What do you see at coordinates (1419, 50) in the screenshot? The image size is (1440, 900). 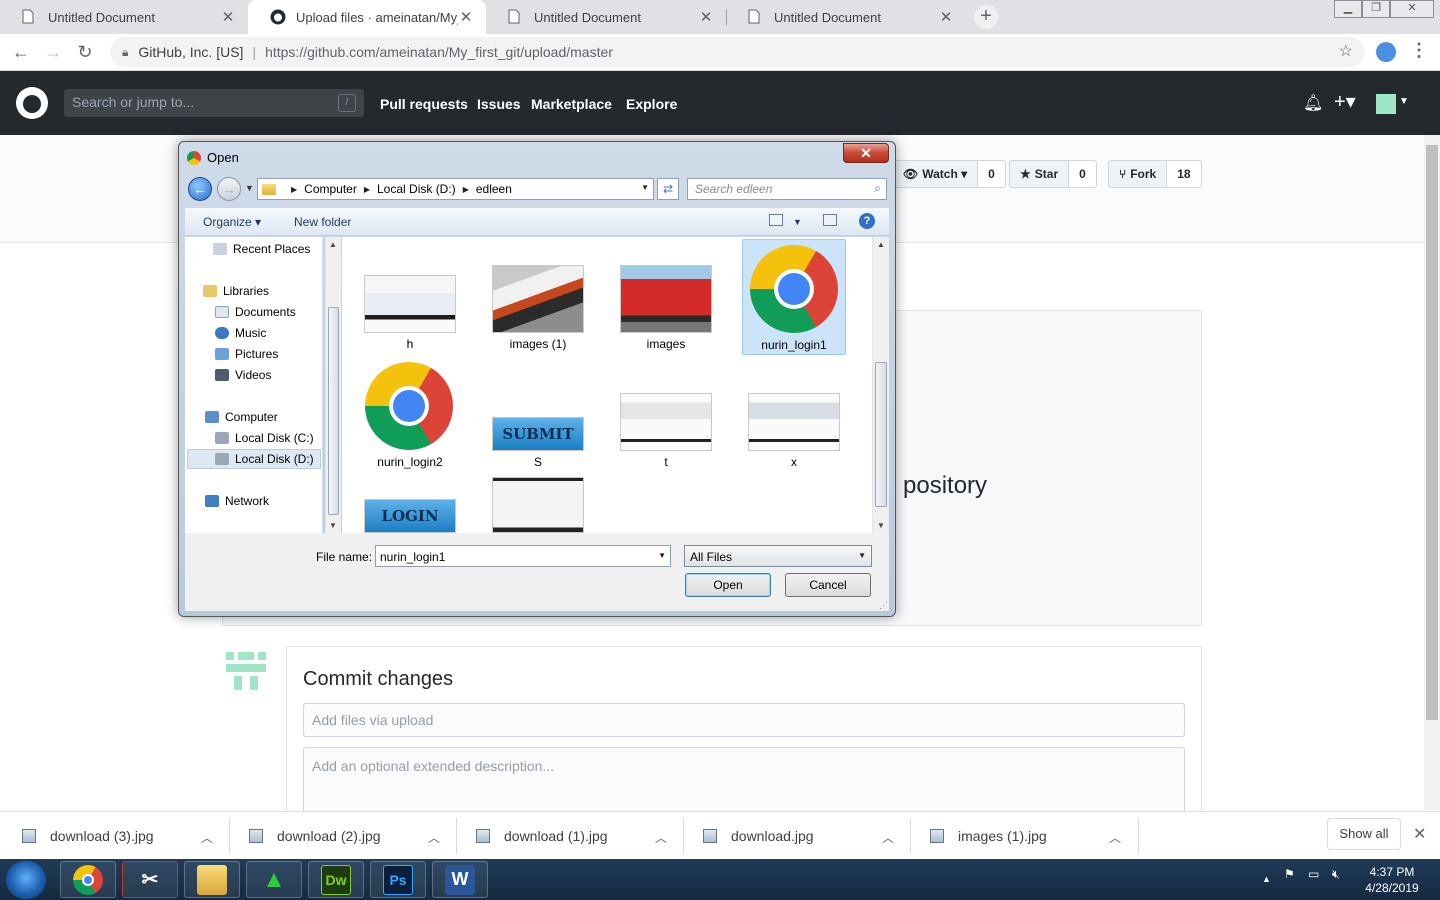 I see `menu-kebab-icon: ⋮` at bounding box center [1419, 50].